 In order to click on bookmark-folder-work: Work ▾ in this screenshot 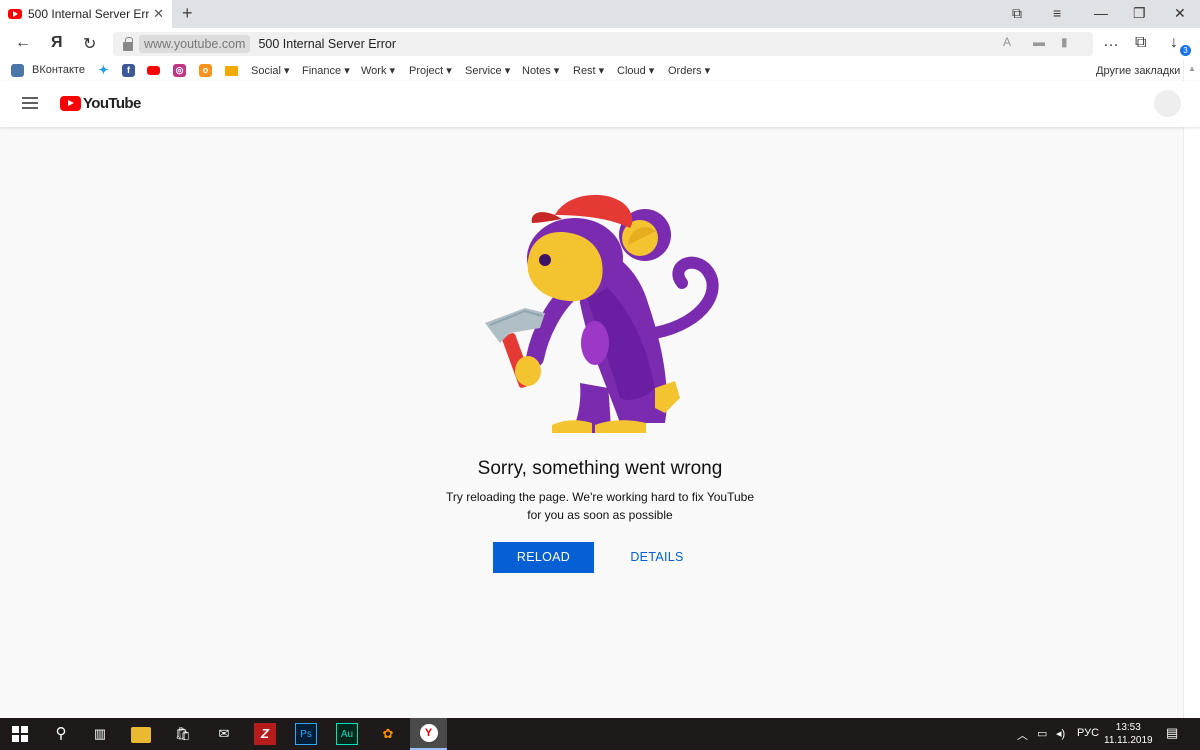, I will do `click(378, 70)`.